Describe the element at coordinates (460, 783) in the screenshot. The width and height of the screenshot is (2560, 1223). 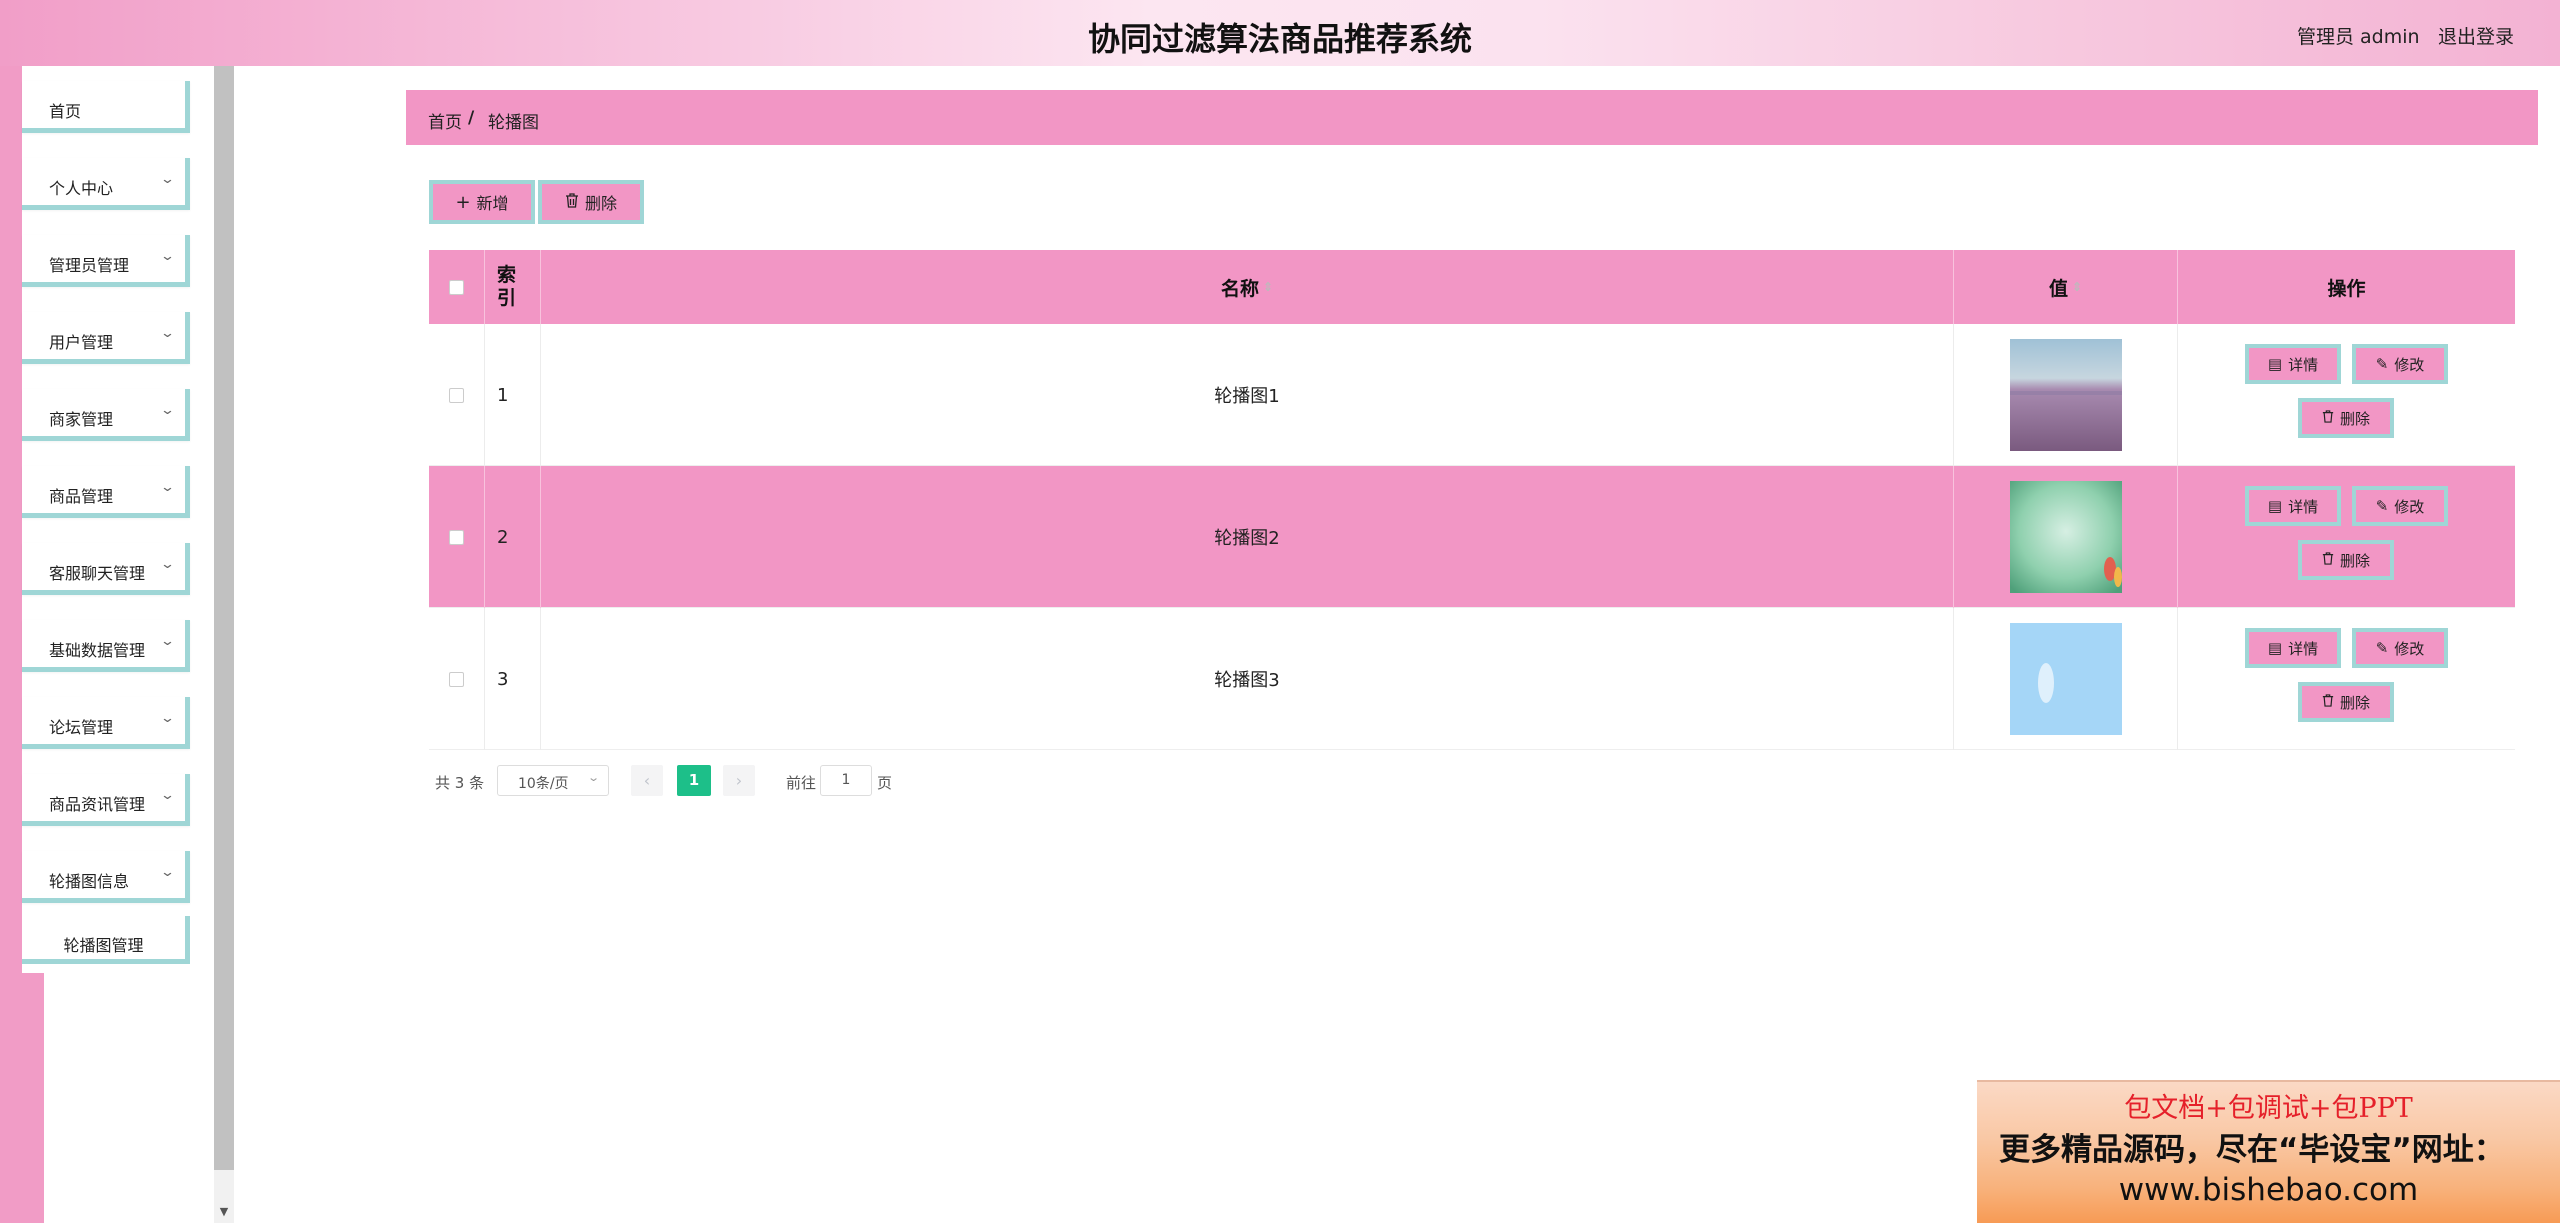
I see `pagination-total: 共 3 条` at that location.